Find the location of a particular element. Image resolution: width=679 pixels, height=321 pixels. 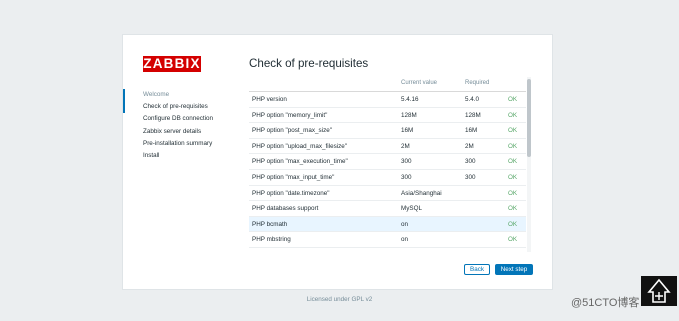

current-value: off is located at coordinates (404, 251).